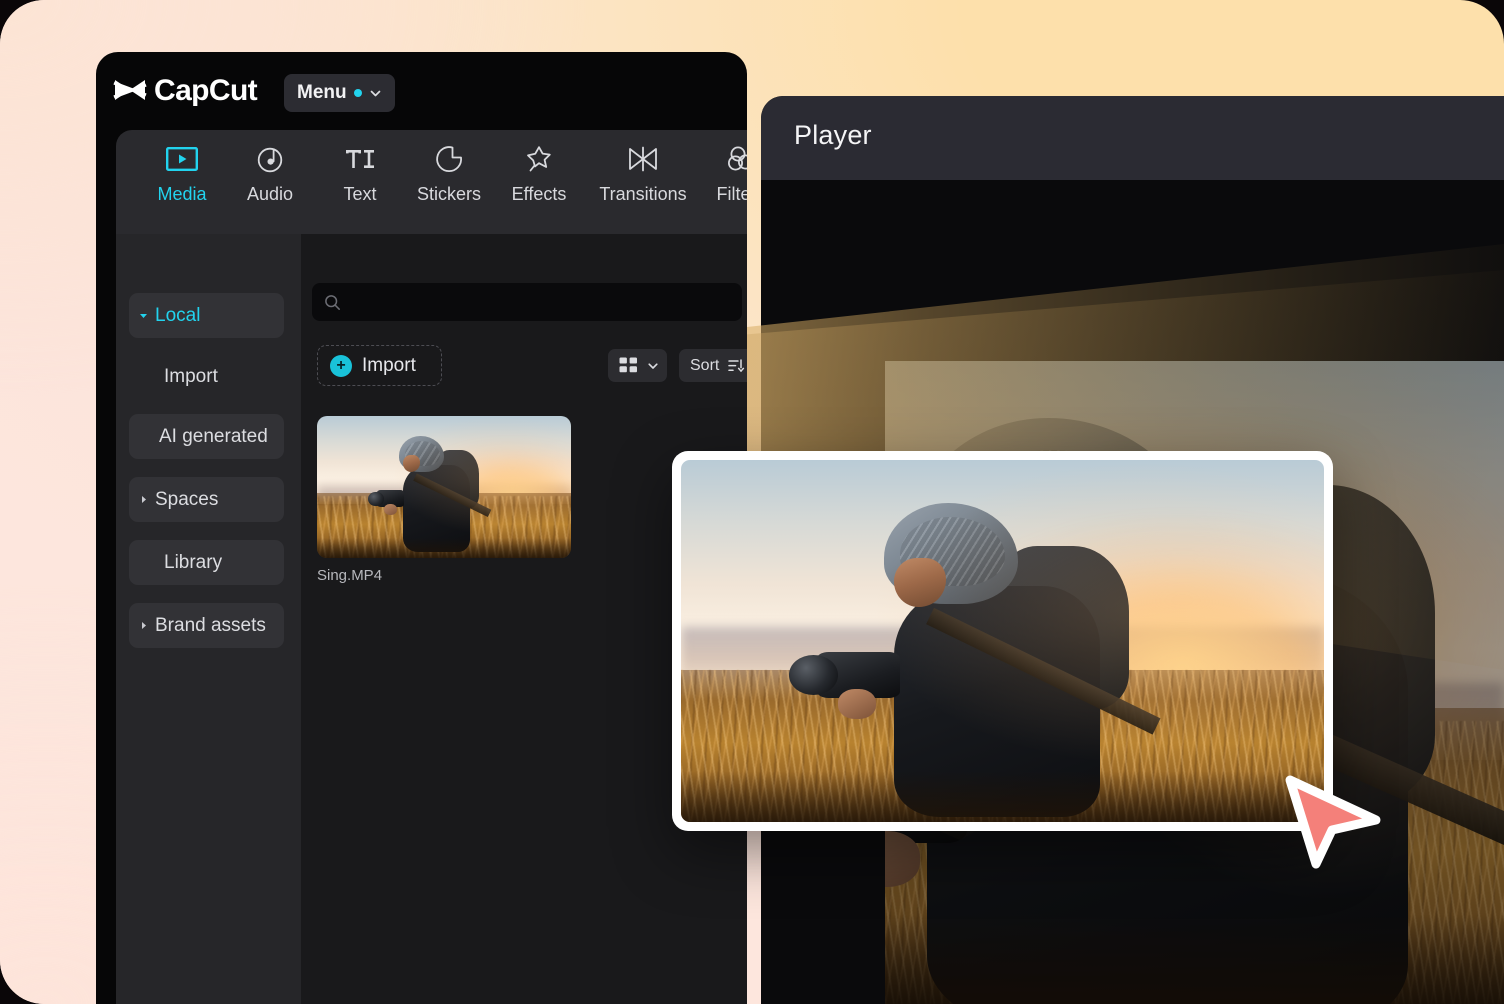  Describe the element at coordinates (732, 194) in the screenshot. I see `tab-filters-label: Filters` at that location.